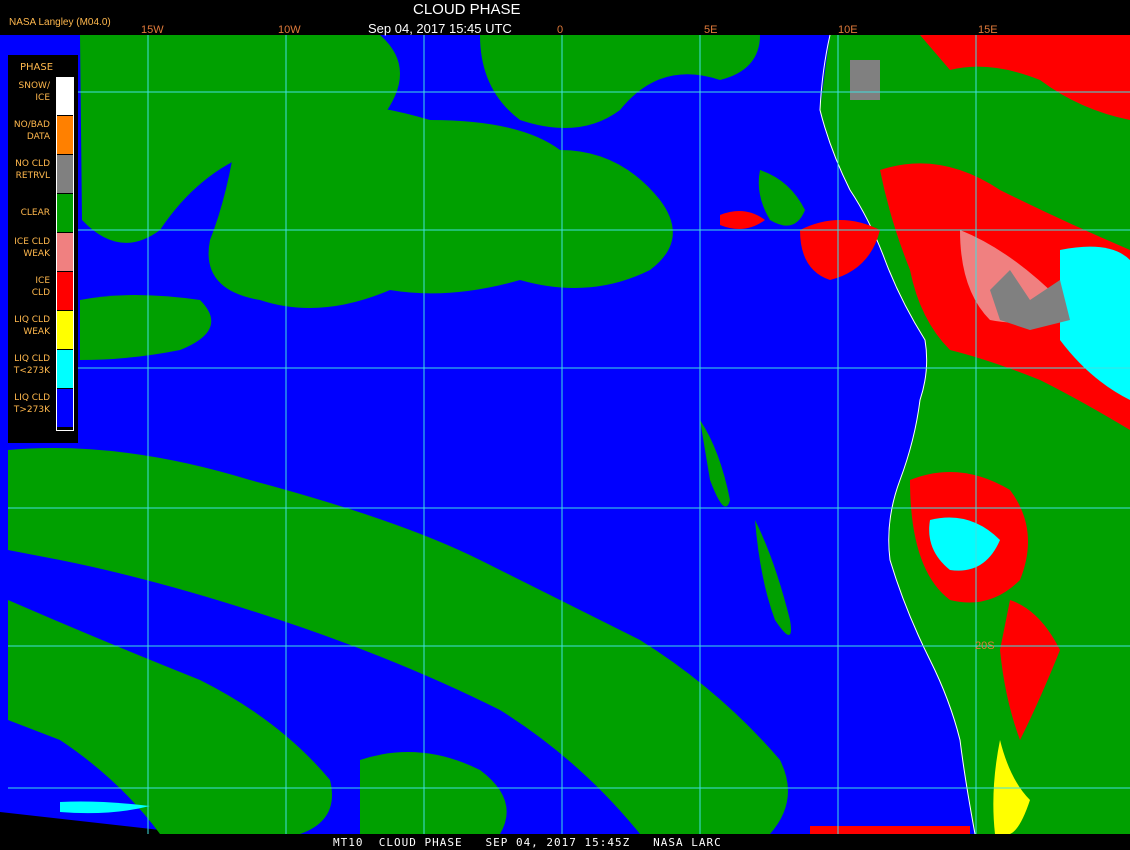 The width and height of the screenshot is (1130, 850). Describe the element at coordinates (32, 170) in the screenshot. I see `legend-label: NO CLD RETRVL` at that location.